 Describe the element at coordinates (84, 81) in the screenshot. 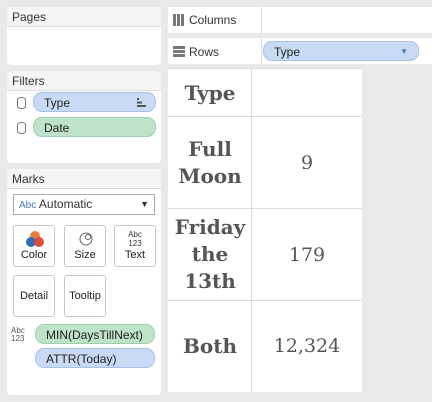

I see `filters-title: Filters` at that location.